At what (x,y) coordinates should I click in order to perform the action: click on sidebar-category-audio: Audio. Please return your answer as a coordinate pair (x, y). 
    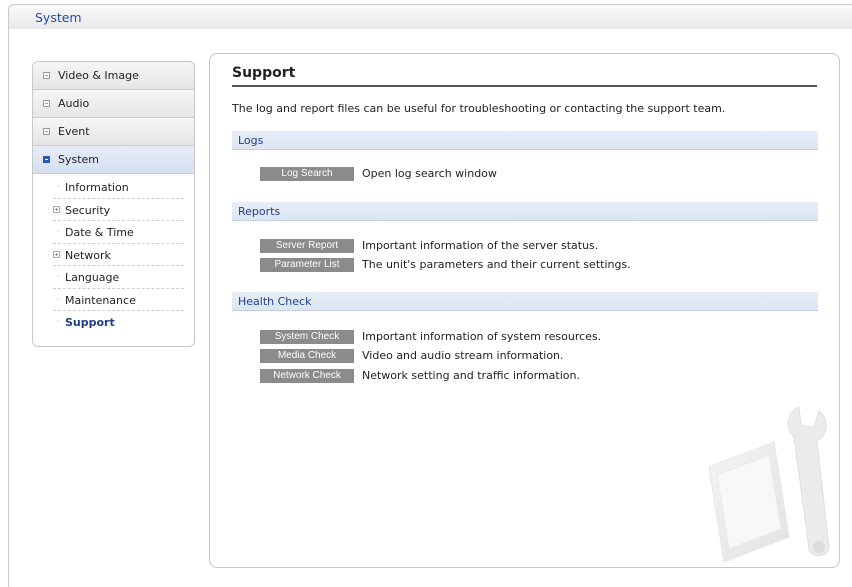
    Looking at the image, I should click on (113, 104).